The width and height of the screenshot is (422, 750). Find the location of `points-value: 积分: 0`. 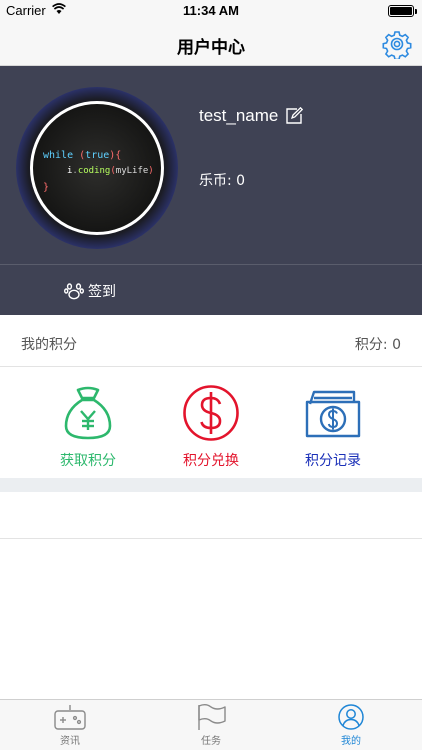

points-value: 积分: 0 is located at coordinates (377, 345).